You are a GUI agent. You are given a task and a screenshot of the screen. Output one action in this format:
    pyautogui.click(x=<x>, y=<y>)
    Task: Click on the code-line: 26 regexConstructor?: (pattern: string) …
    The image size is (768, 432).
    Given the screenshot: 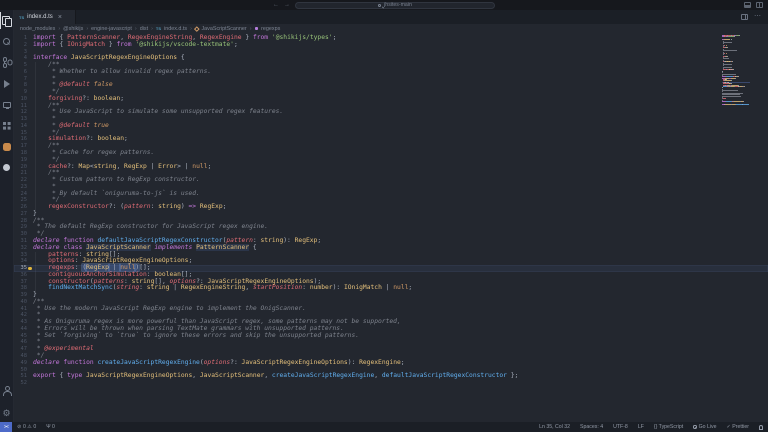 What is the action you would take?
    pyautogui.click(x=391, y=207)
    